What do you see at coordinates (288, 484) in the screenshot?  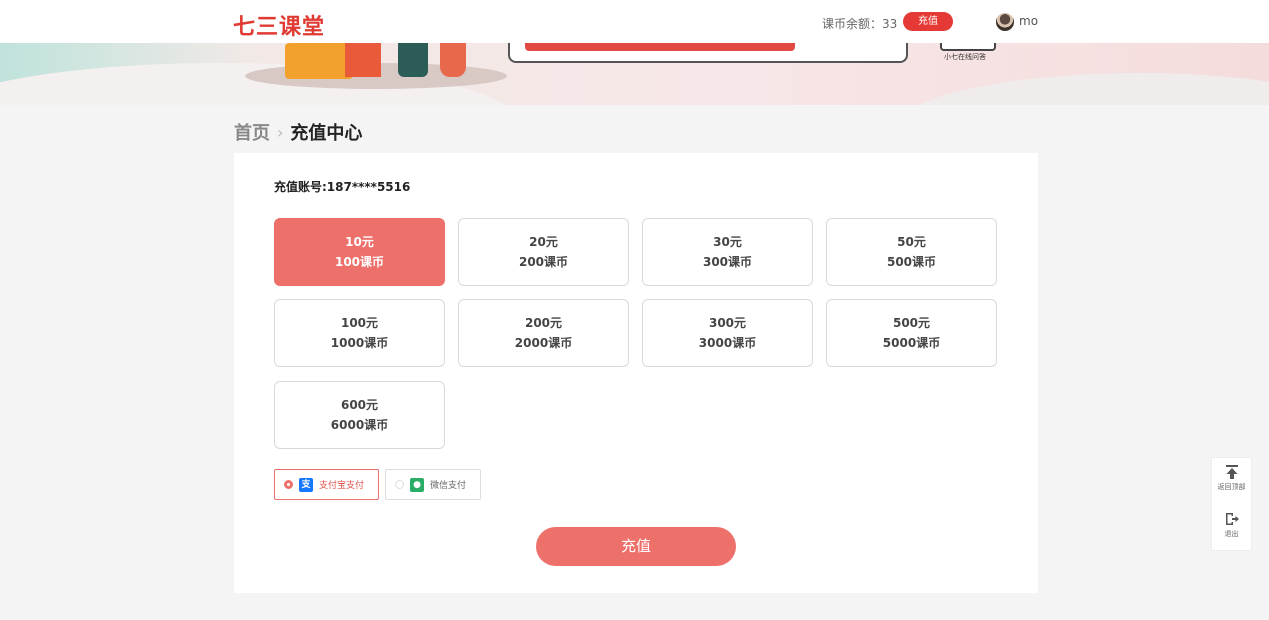 I see `radio-selected-icon` at bounding box center [288, 484].